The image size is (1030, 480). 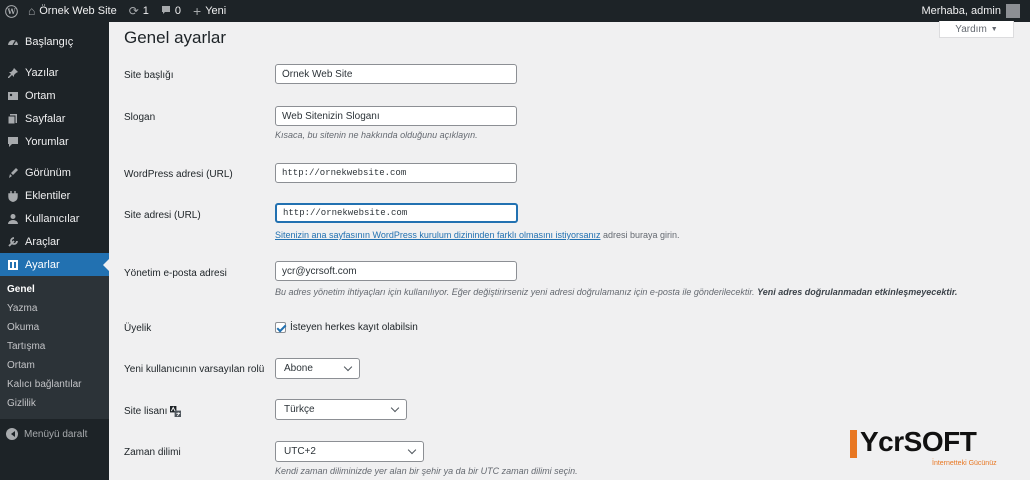 I want to click on menu-label: Görünüm, so click(x=48, y=172).